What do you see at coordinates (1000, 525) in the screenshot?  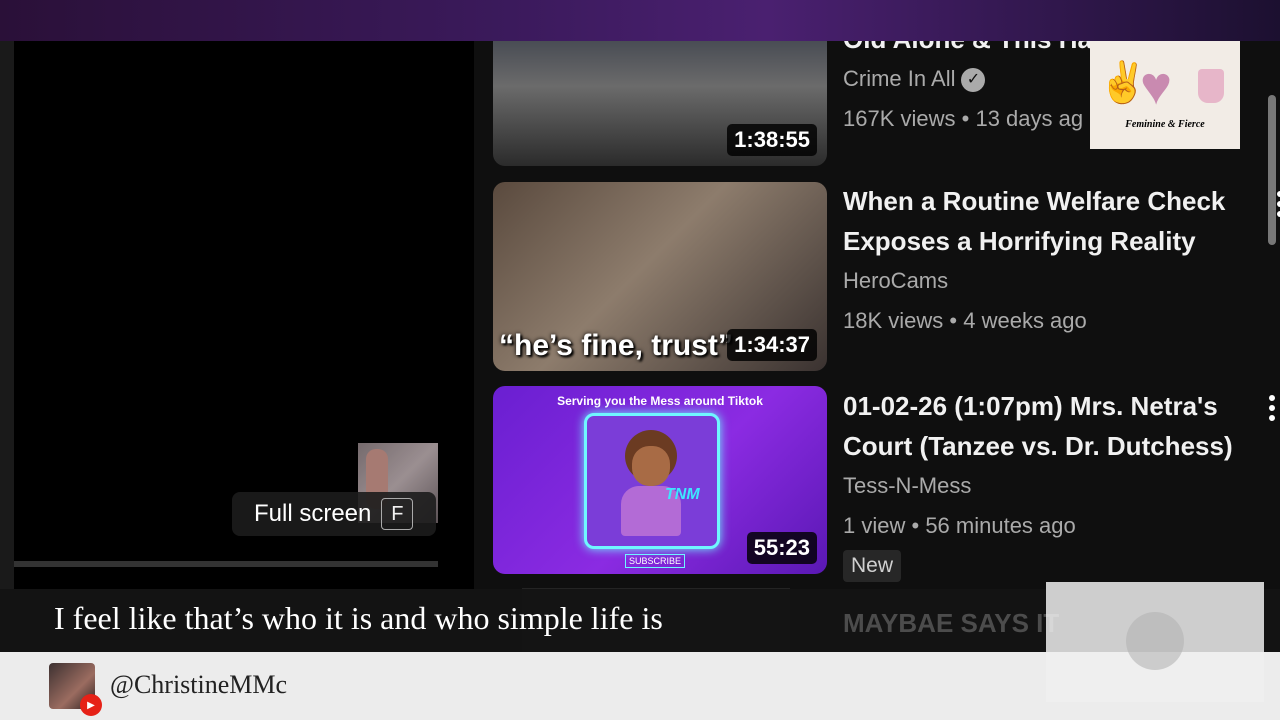 I see `upload-age: 56 minutes ago` at bounding box center [1000, 525].